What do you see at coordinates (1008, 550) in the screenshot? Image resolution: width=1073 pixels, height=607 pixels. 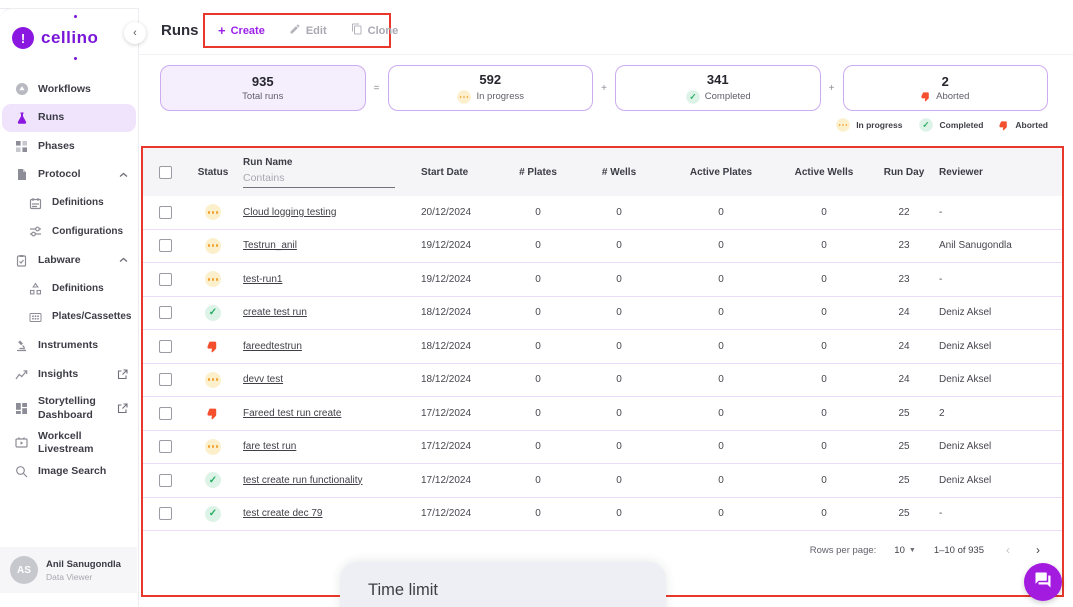 I see `previous-page-button: ‹` at bounding box center [1008, 550].